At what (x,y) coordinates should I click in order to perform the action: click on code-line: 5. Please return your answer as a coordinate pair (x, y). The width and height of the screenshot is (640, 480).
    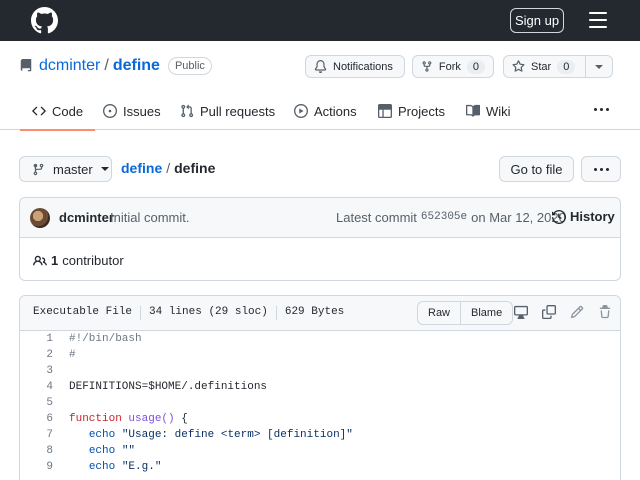
    Looking at the image, I should click on (320, 403).